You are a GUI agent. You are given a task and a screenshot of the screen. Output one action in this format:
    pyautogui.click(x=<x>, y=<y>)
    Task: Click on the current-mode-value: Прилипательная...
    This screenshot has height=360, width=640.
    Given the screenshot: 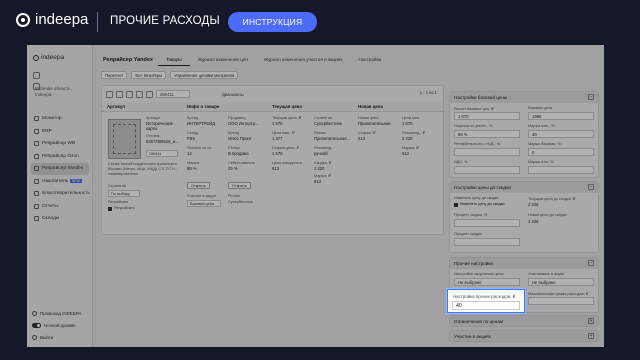 What is the action you would take?
    pyautogui.click(x=332, y=138)
    